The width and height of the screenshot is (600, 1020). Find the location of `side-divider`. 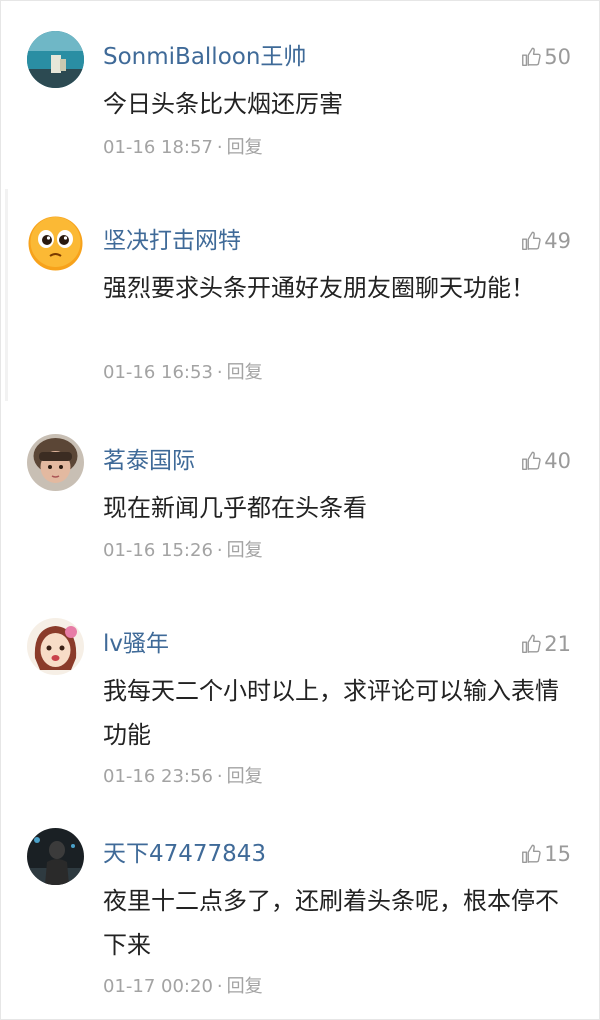

side-divider is located at coordinates (6, 295).